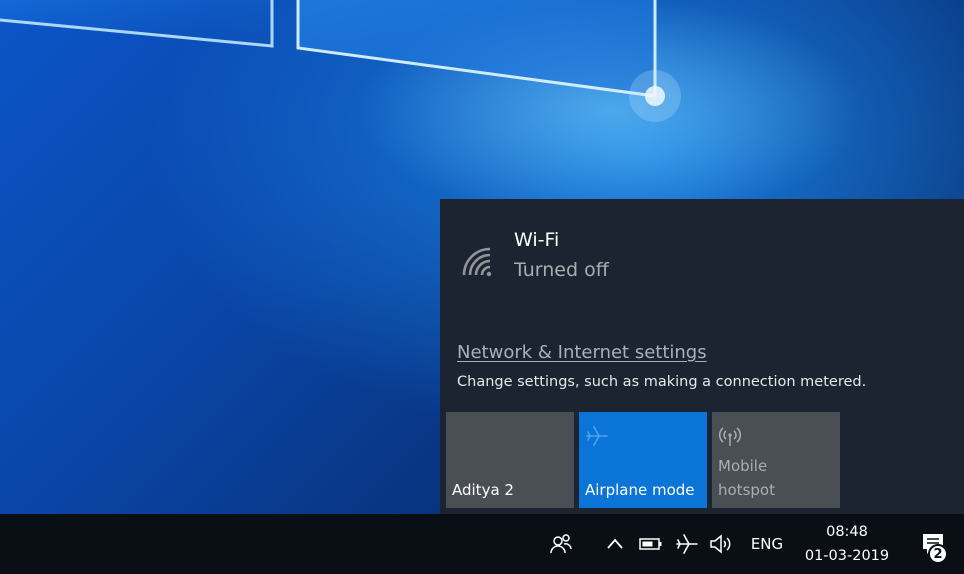 The width and height of the screenshot is (964, 574). What do you see at coordinates (743, 466) in the screenshot?
I see `tile-label-line1: Mobile` at bounding box center [743, 466].